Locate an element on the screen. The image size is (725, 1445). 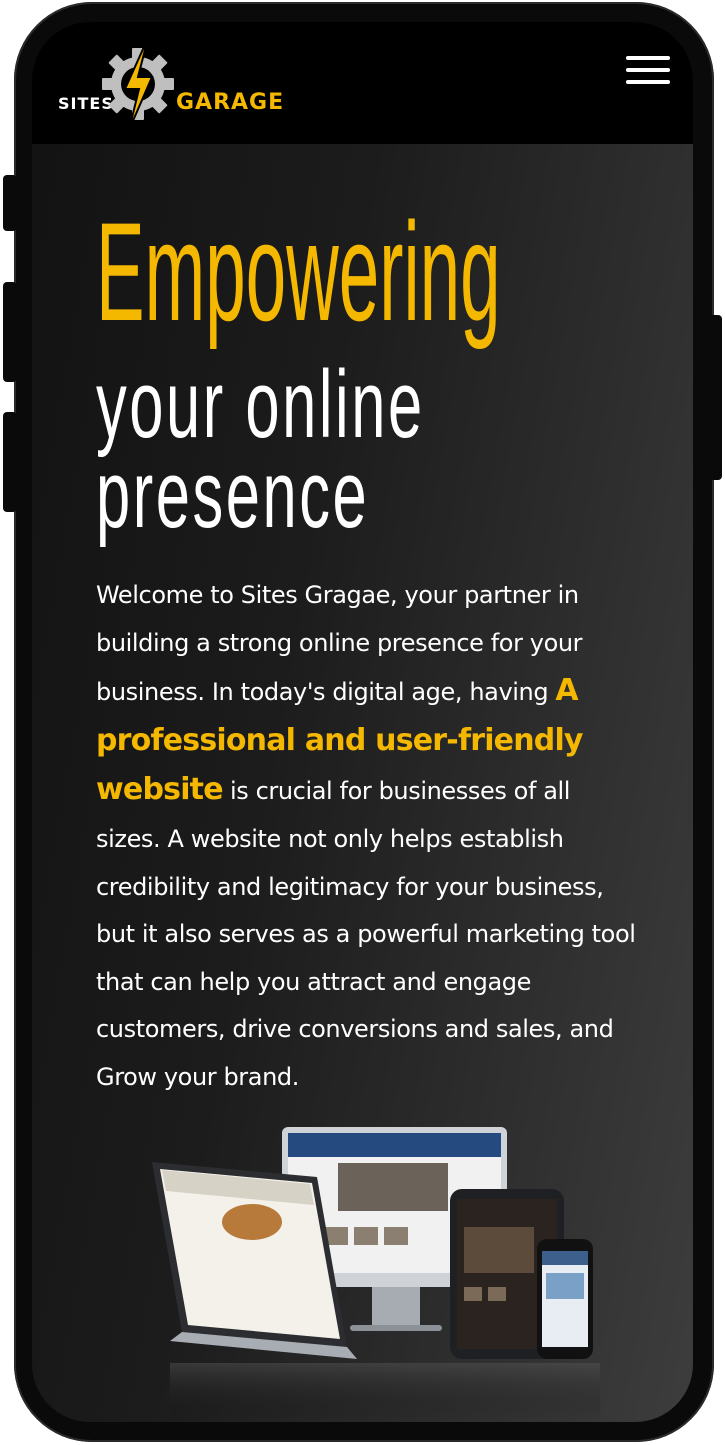
site-header: SITES GARAGE is located at coordinates (362, 83).